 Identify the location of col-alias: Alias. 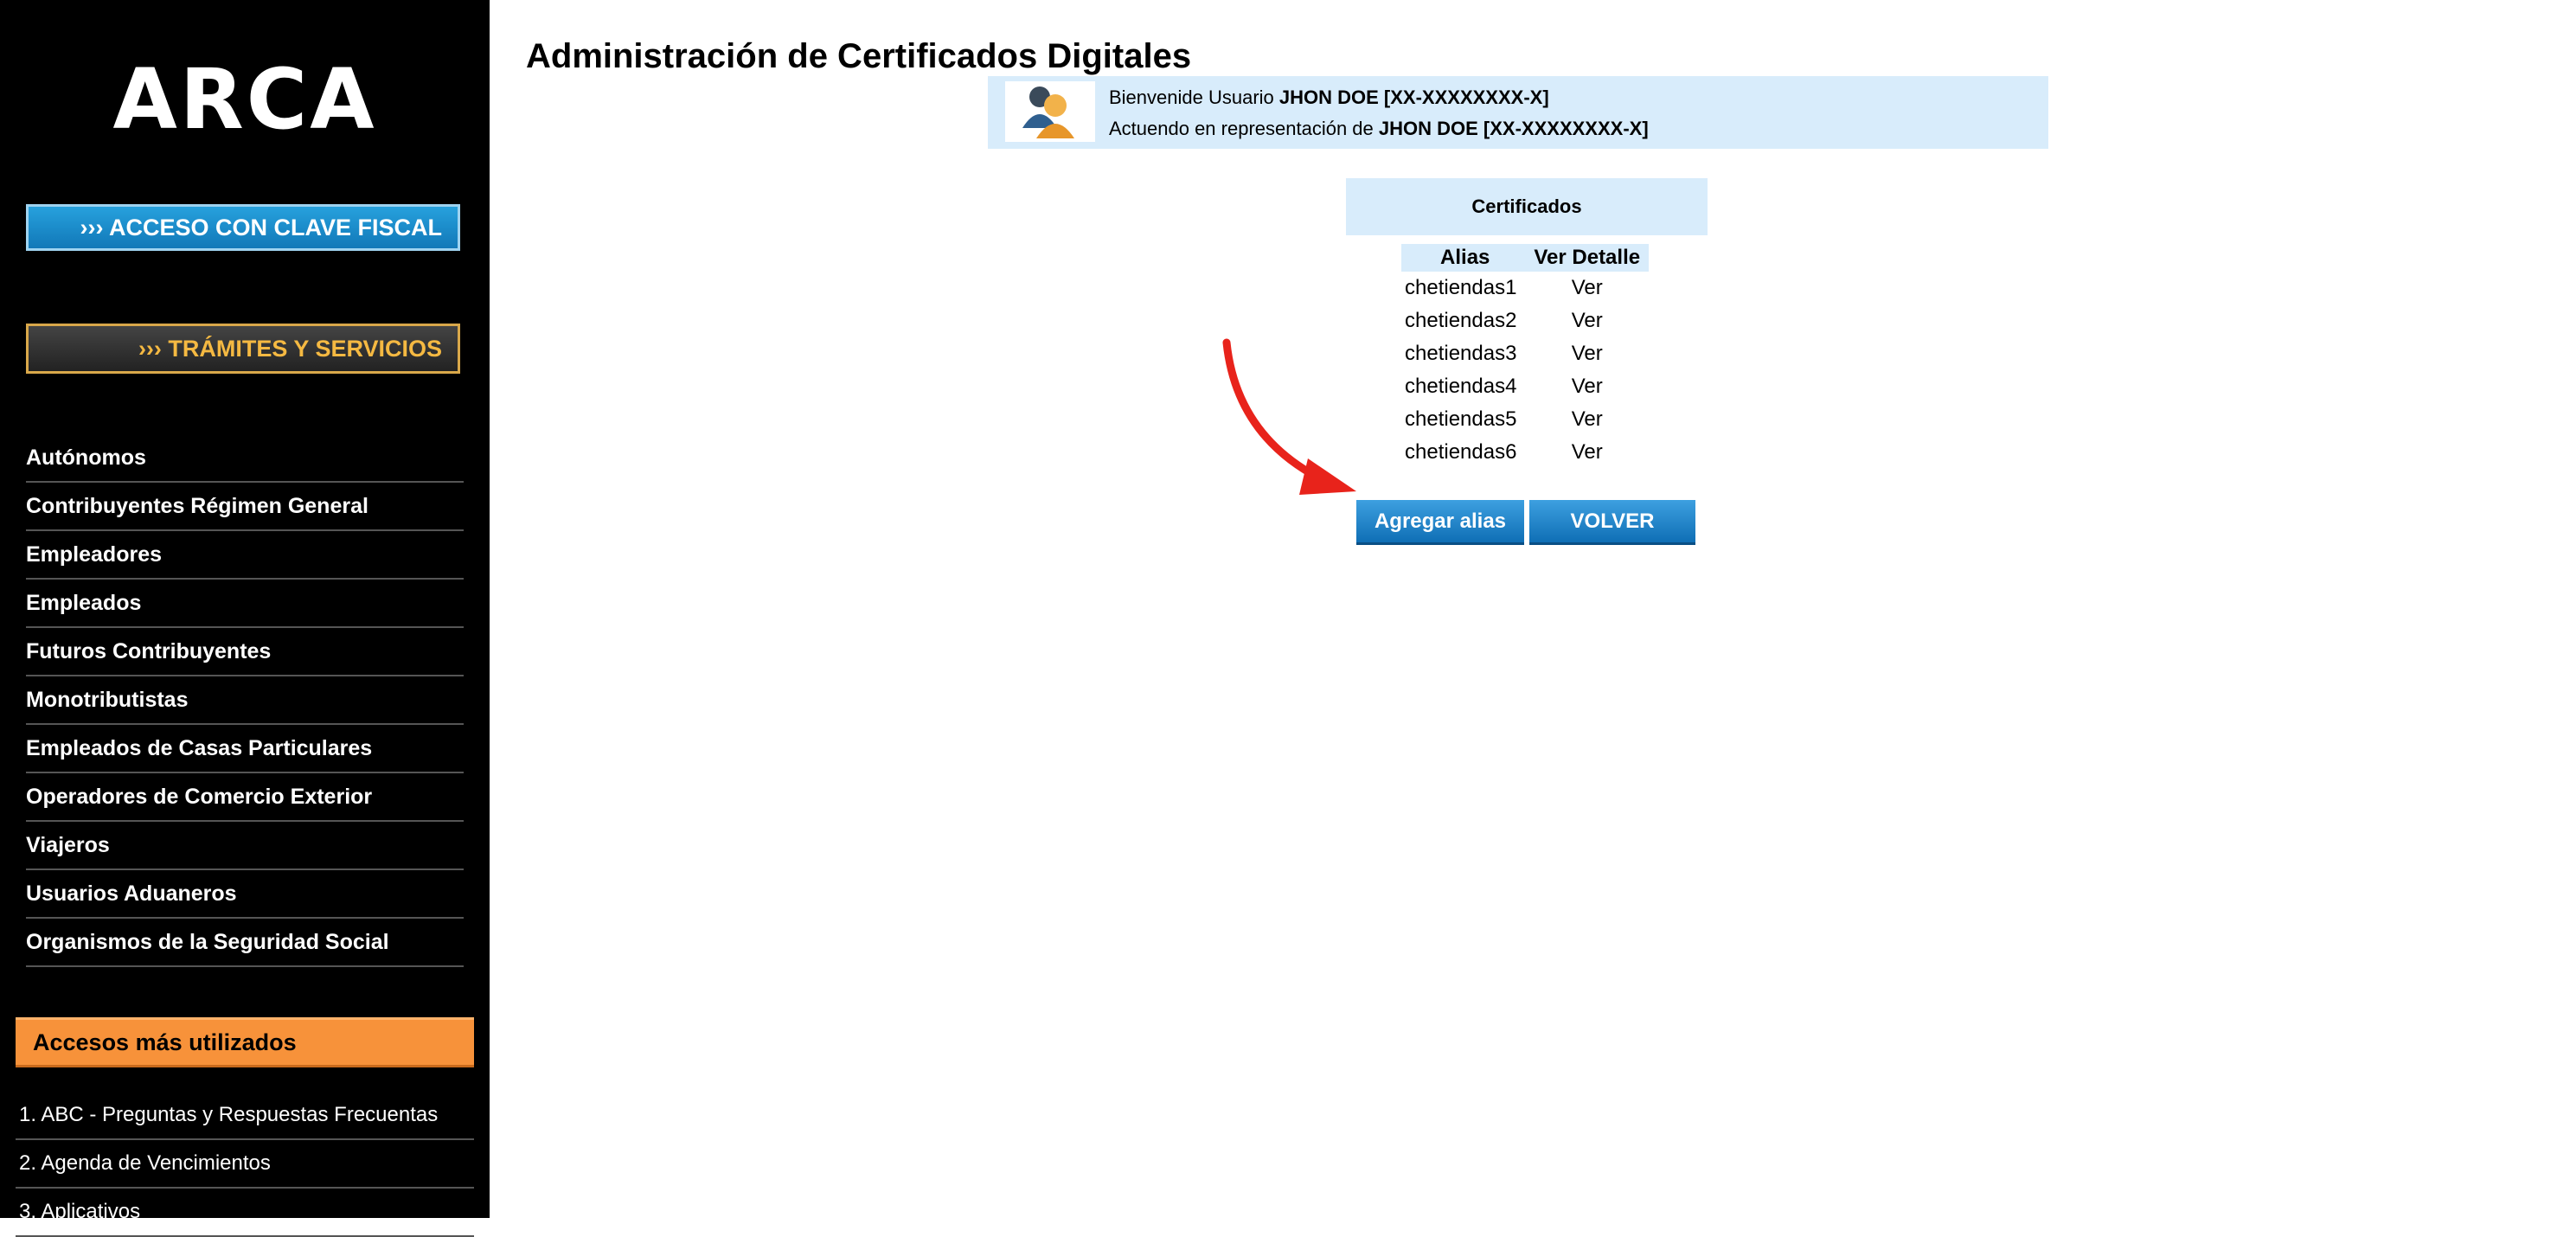
(1463, 258).